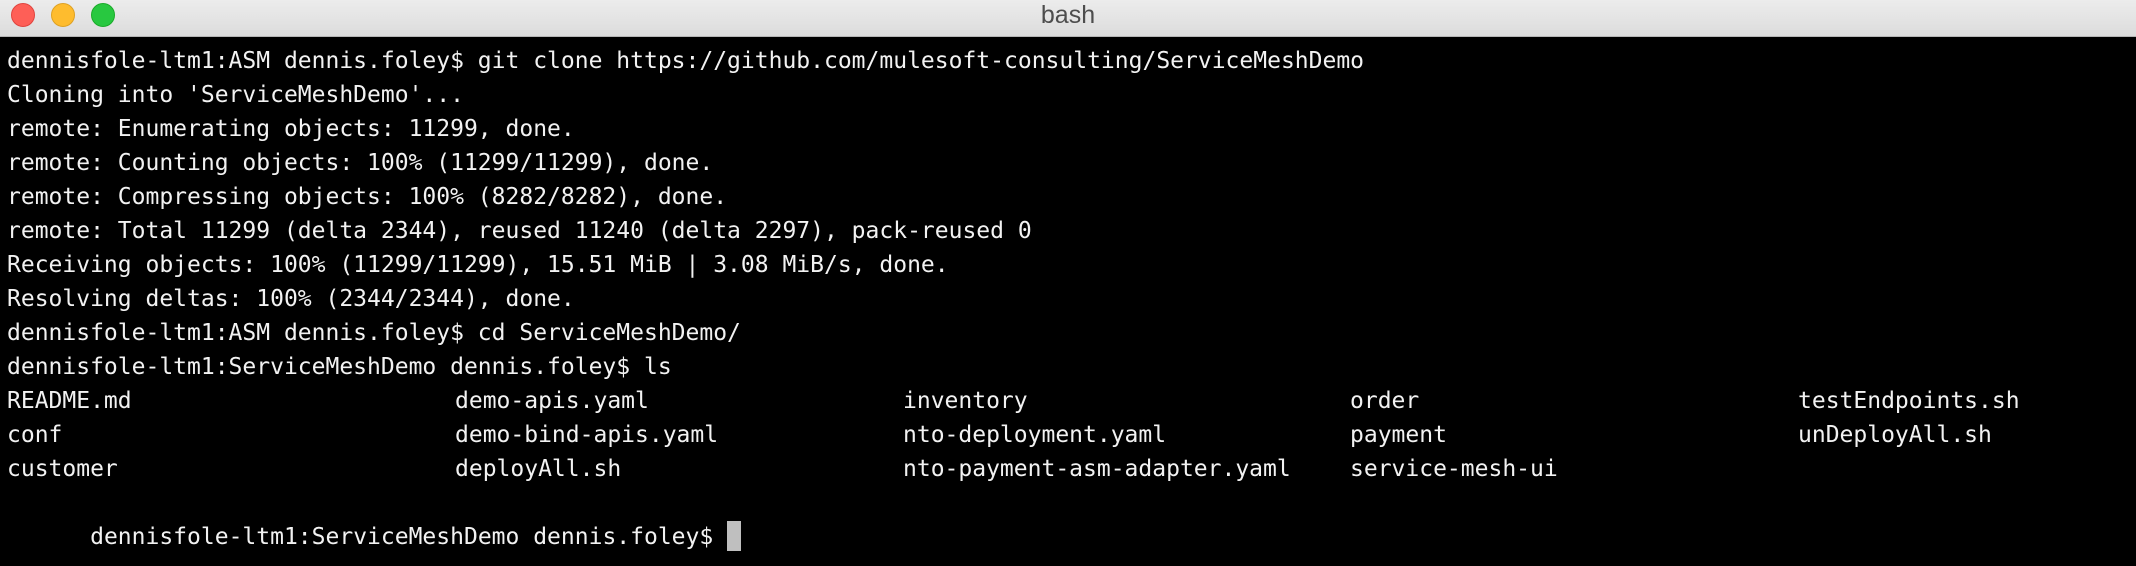  I want to click on ls-entry: demo-bind-apis.yaml, so click(587, 435).